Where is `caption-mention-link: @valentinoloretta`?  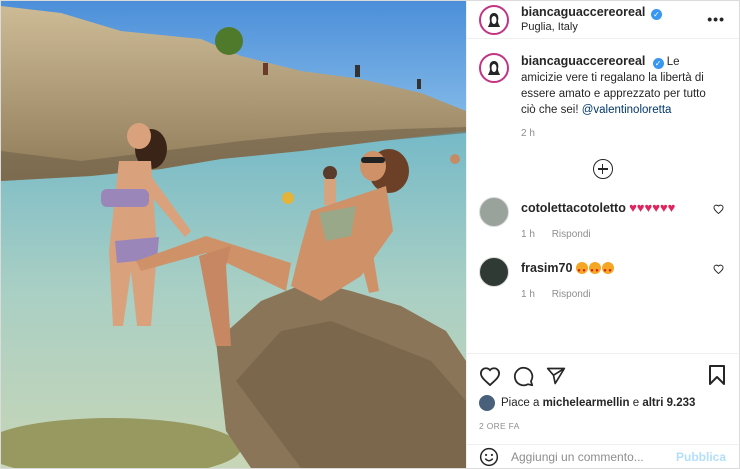
caption-mention-link: @valentinoloretta is located at coordinates (627, 110).